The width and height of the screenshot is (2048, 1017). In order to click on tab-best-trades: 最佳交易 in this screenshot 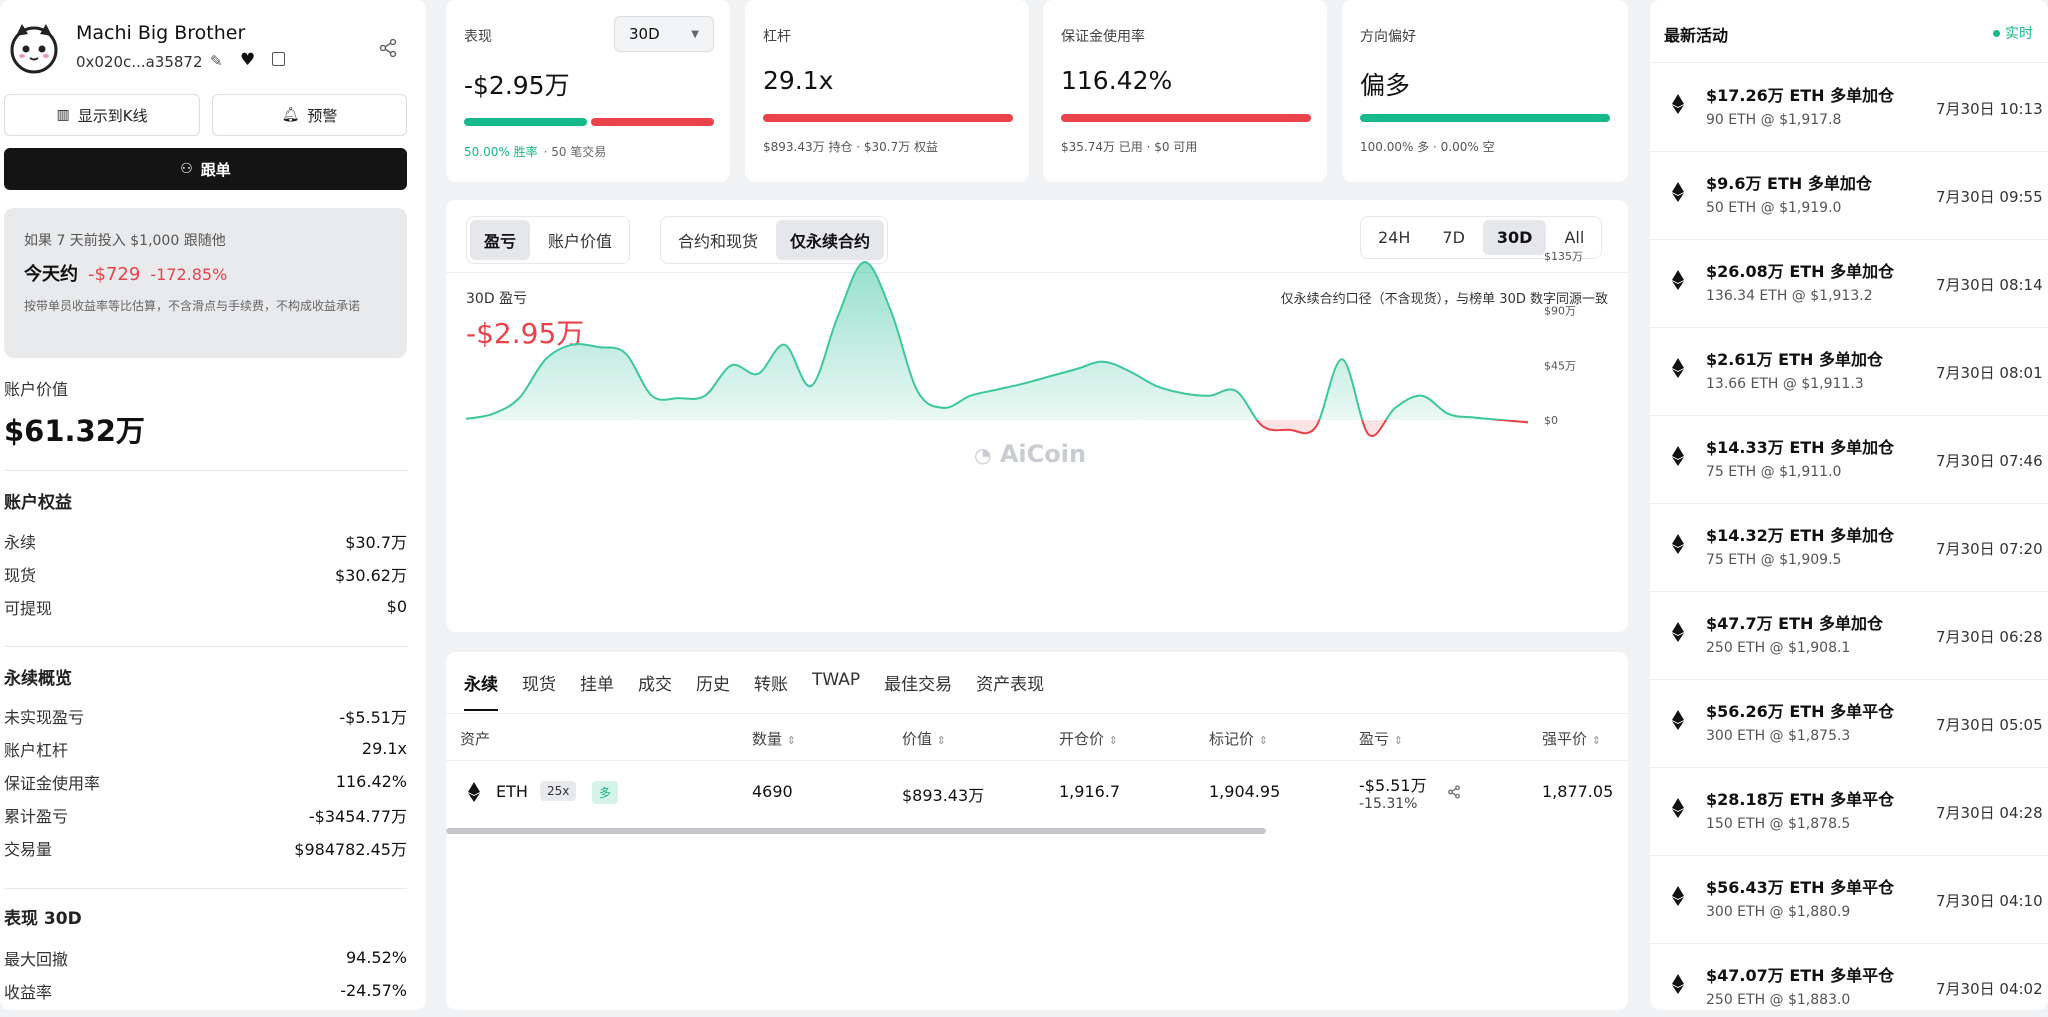, I will do `click(918, 690)`.